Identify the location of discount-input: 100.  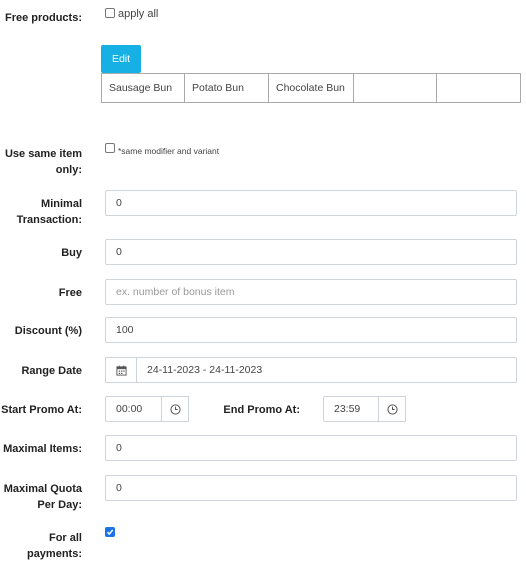
(311, 330).